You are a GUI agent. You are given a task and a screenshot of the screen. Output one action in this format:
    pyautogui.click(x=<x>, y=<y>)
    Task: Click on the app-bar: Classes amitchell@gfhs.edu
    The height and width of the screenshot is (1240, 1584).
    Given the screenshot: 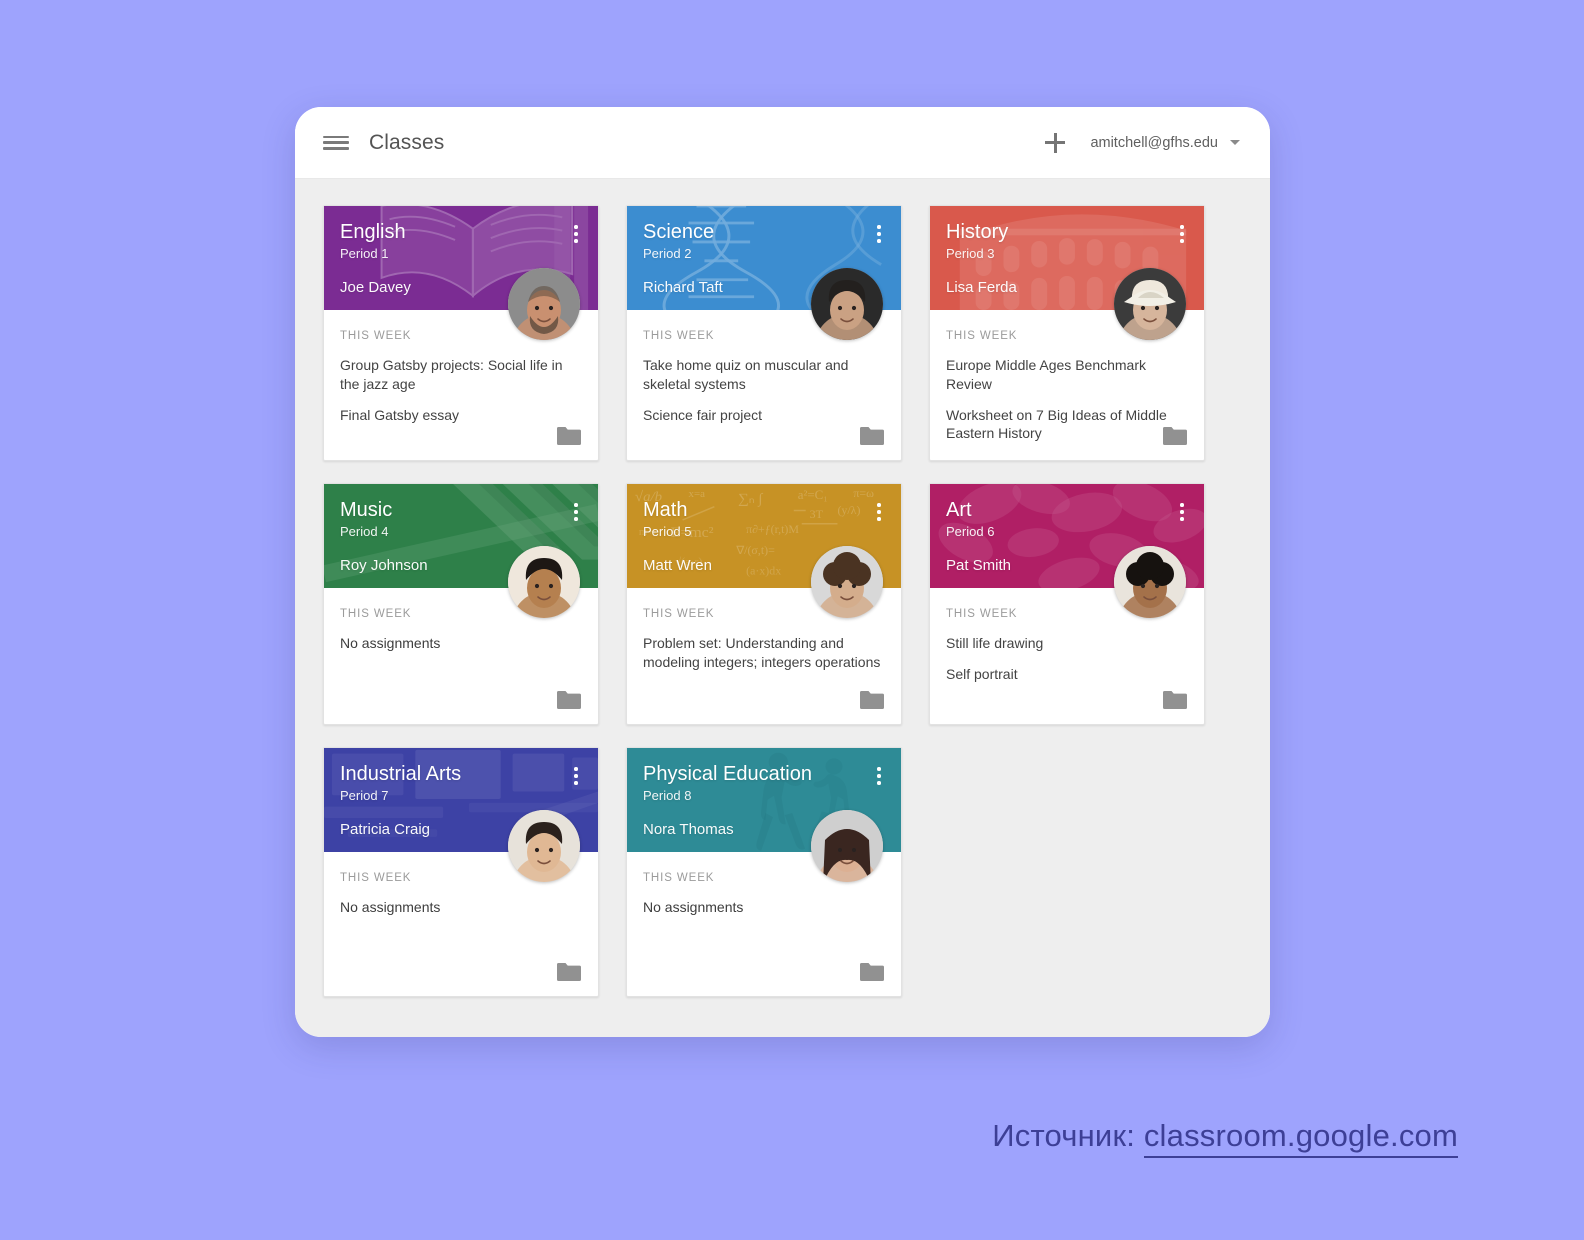 What is the action you would take?
    pyautogui.click(x=782, y=143)
    